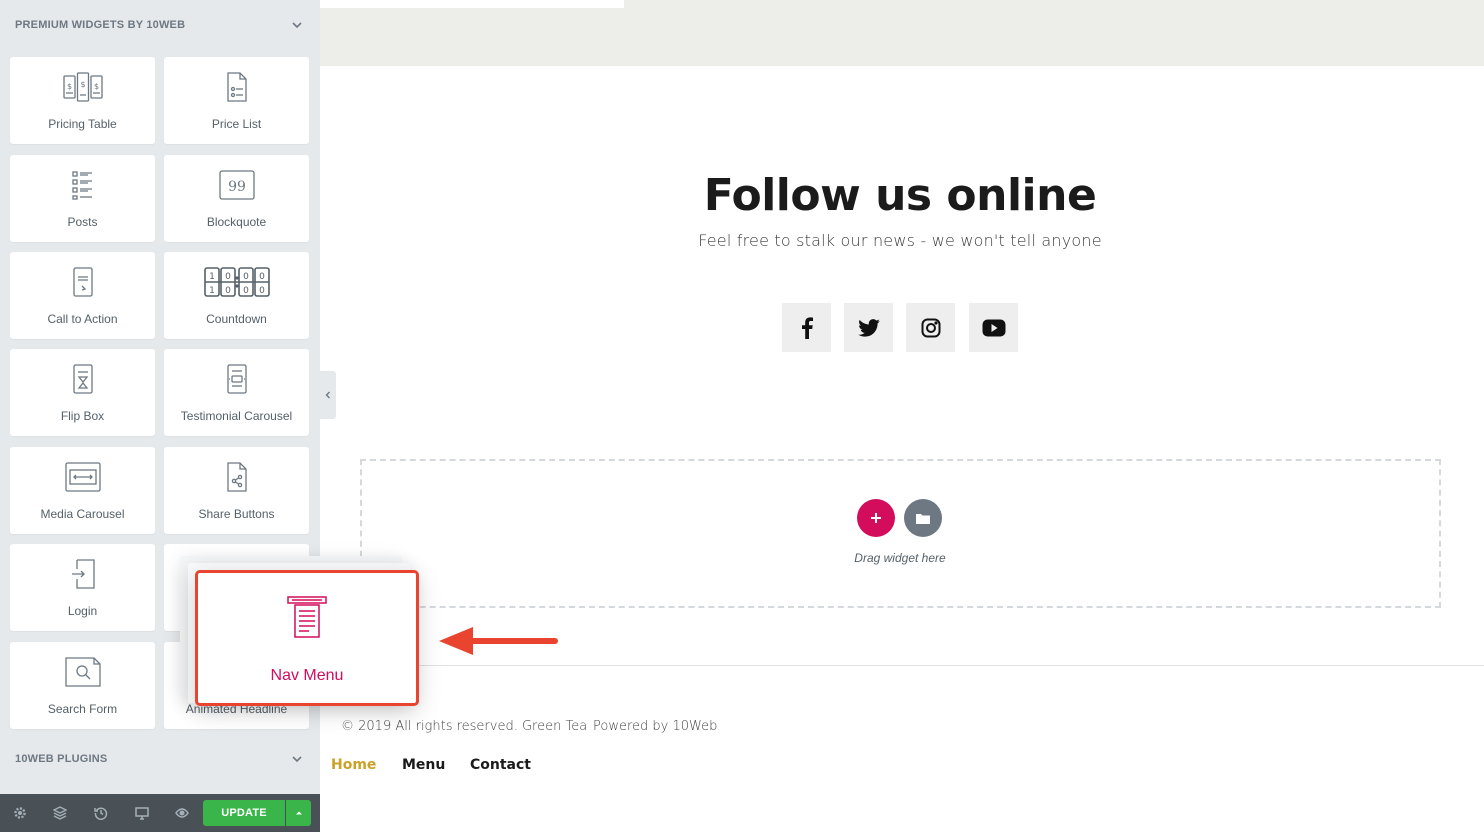 Image resolution: width=1484 pixels, height=832 pixels. I want to click on add-section-button, so click(876, 518).